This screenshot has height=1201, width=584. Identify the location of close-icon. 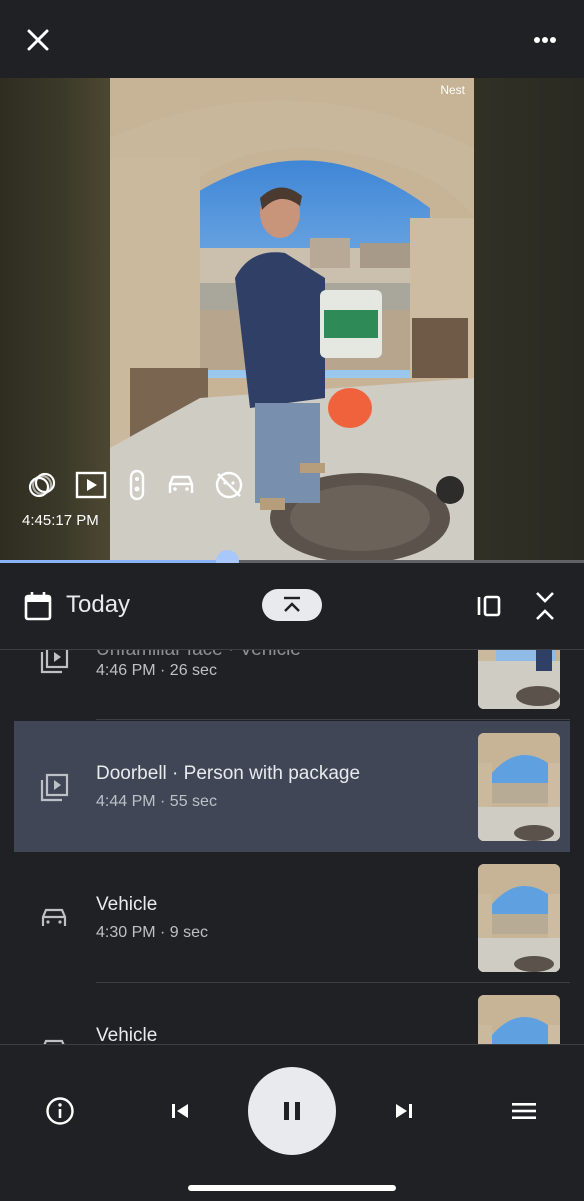
(38, 40).